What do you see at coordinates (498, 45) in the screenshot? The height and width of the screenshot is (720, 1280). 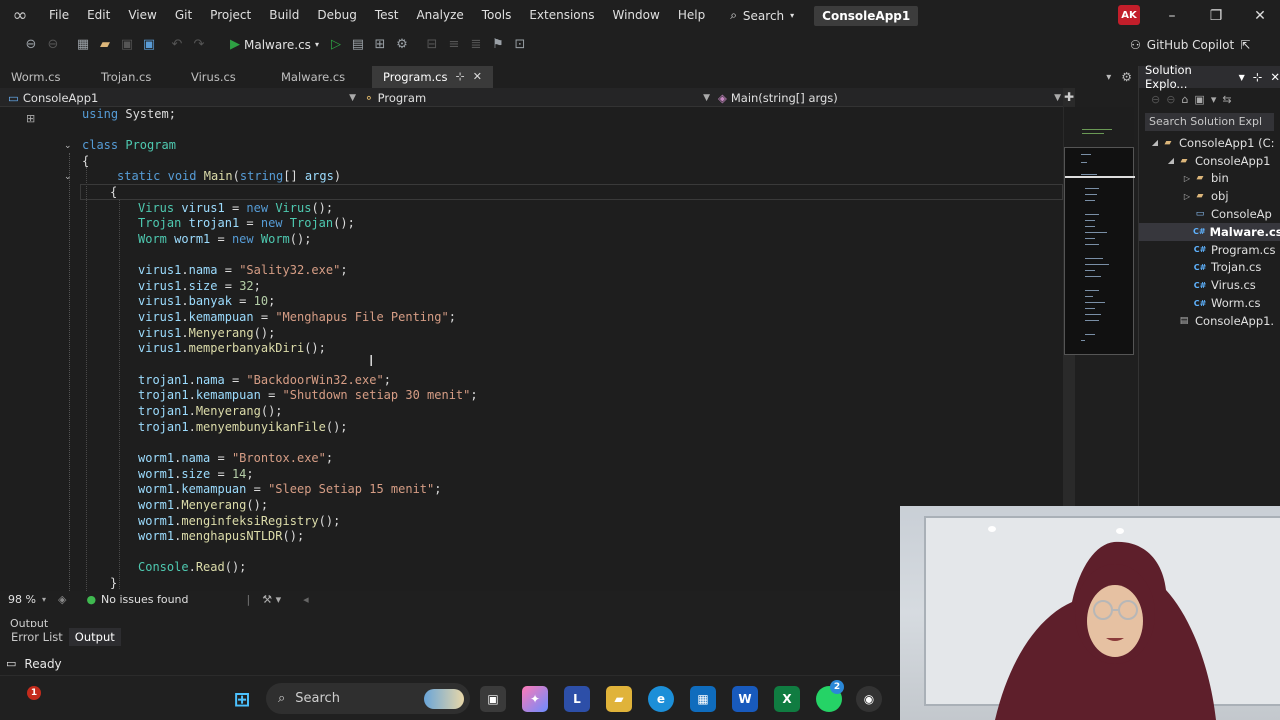 I see `bookmark-icon: ⚑` at bounding box center [498, 45].